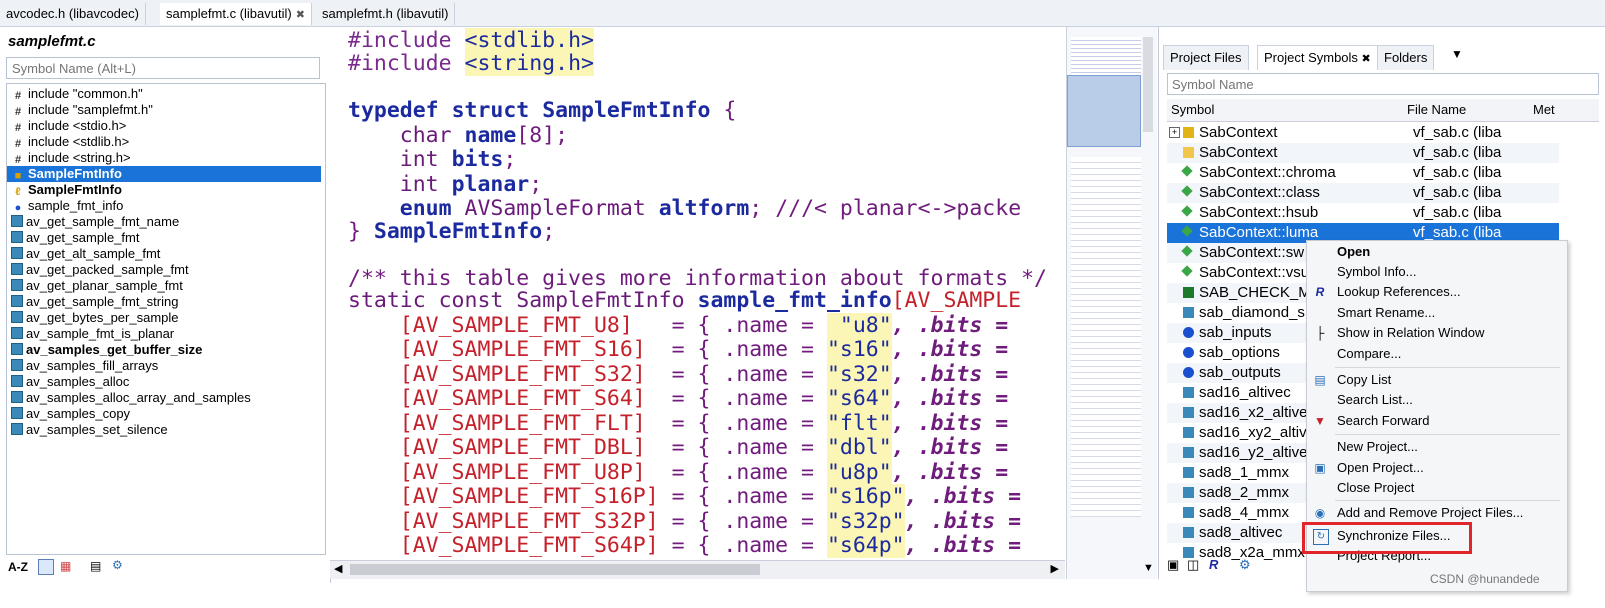 The width and height of the screenshot is (1605, 608). I want to click on filter-icon: ◫, so click(1193, 565).